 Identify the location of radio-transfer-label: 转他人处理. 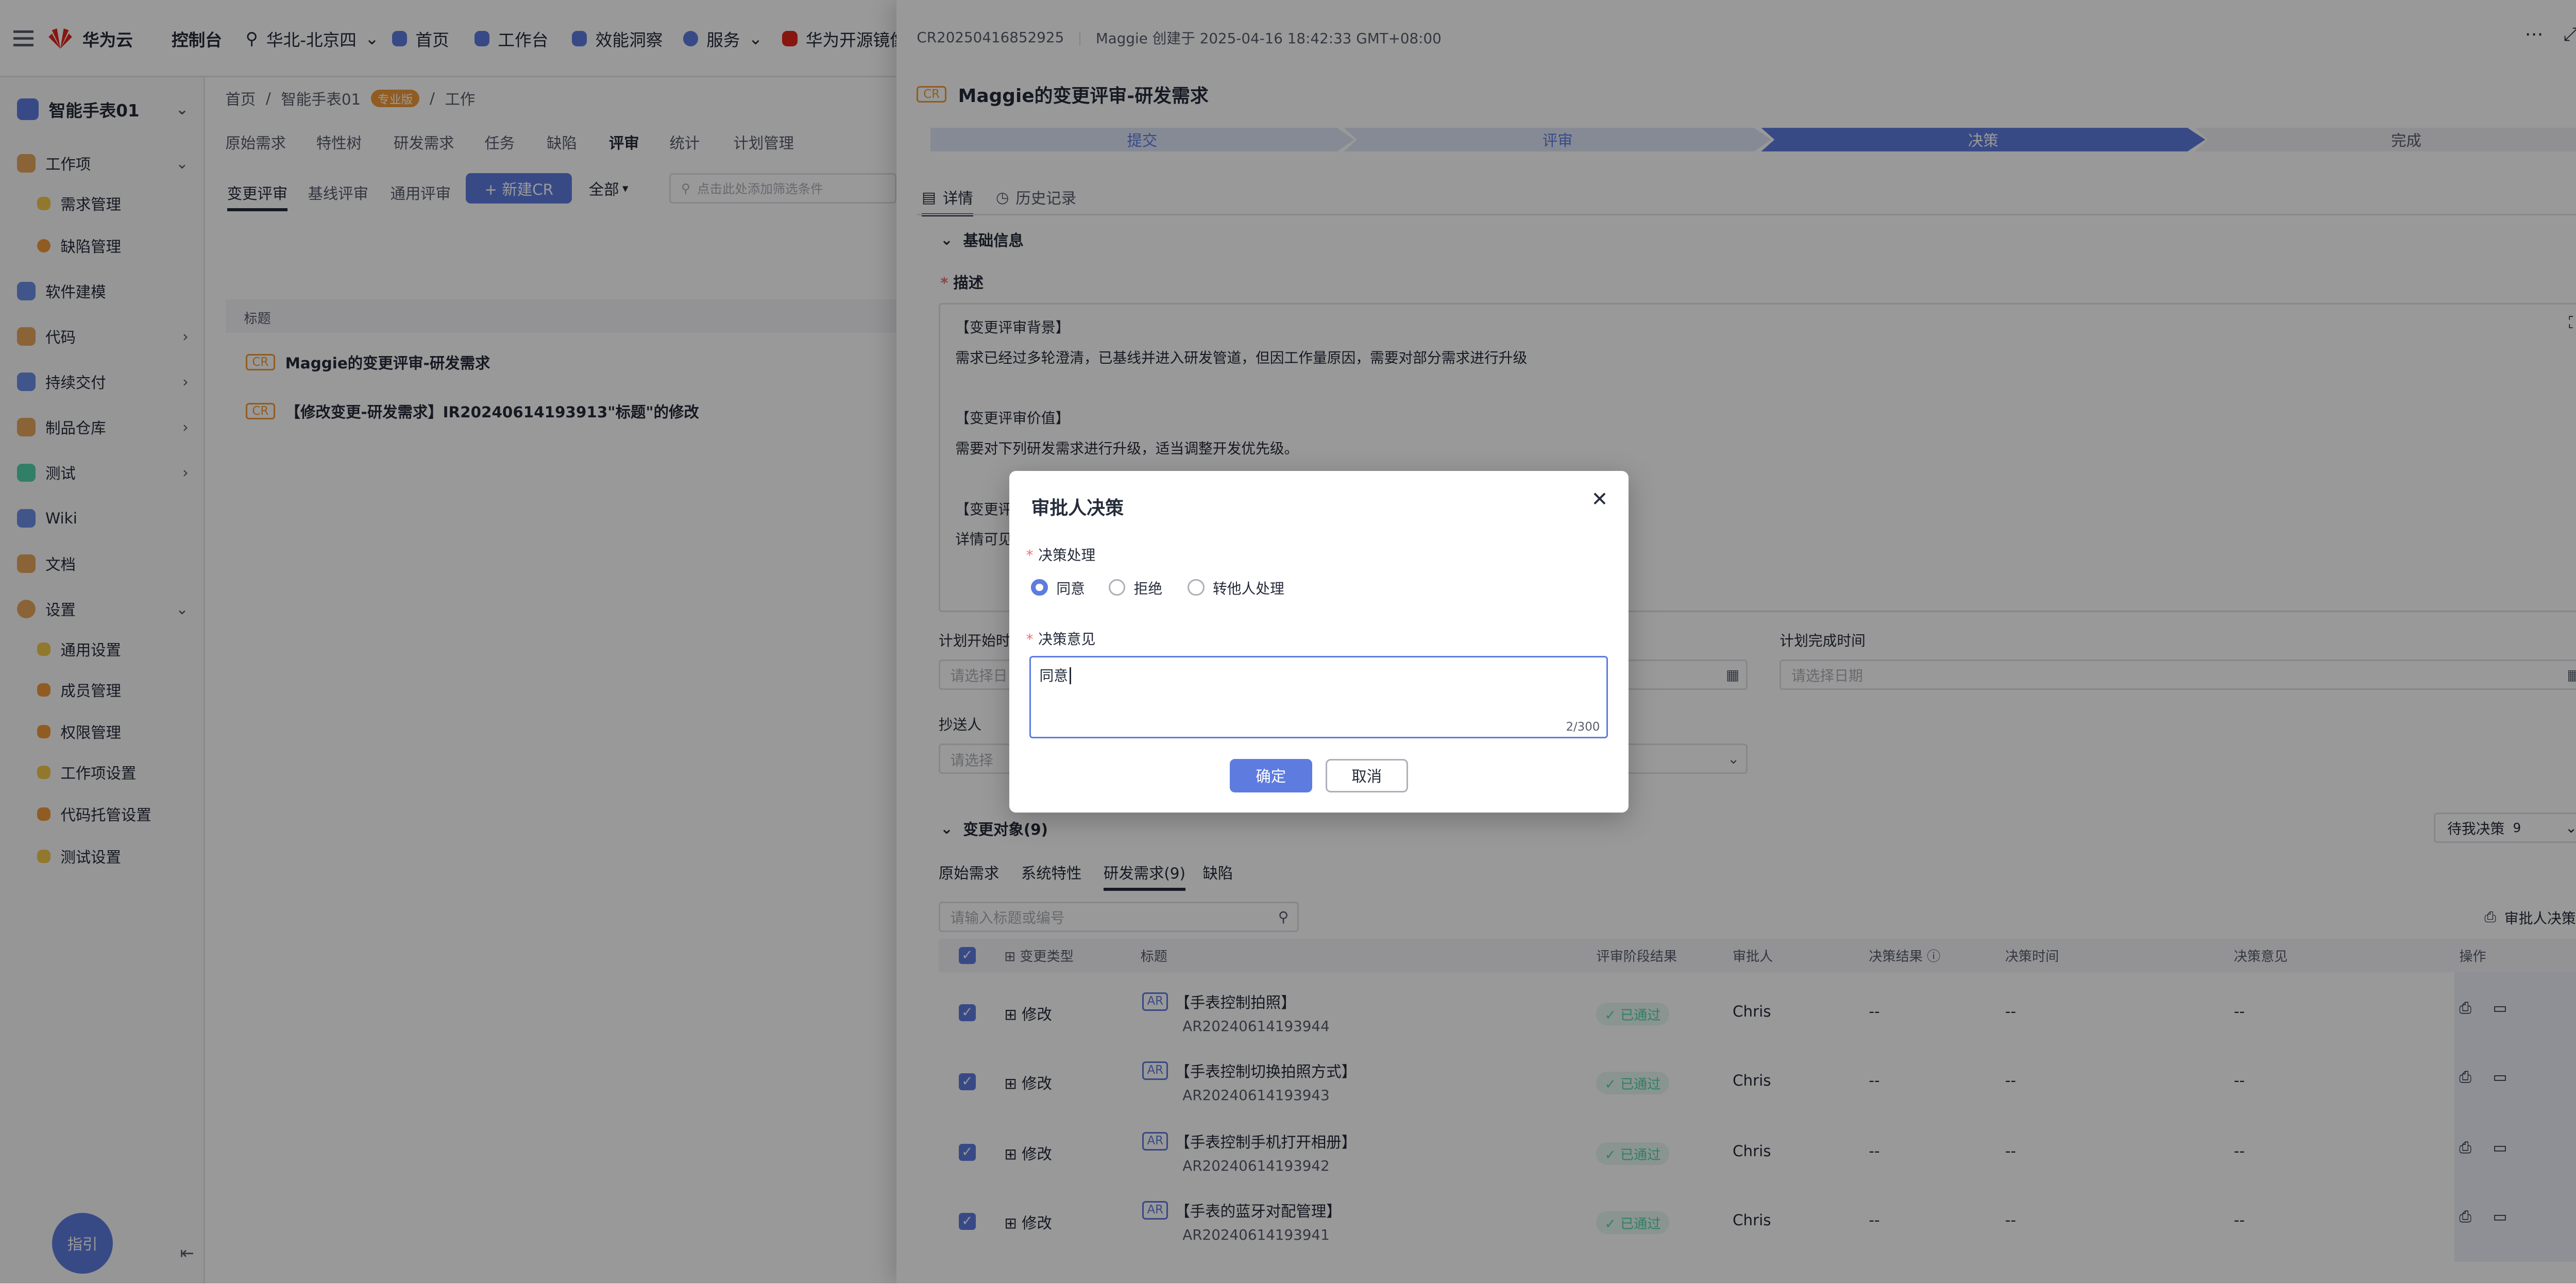
(1248, 589).